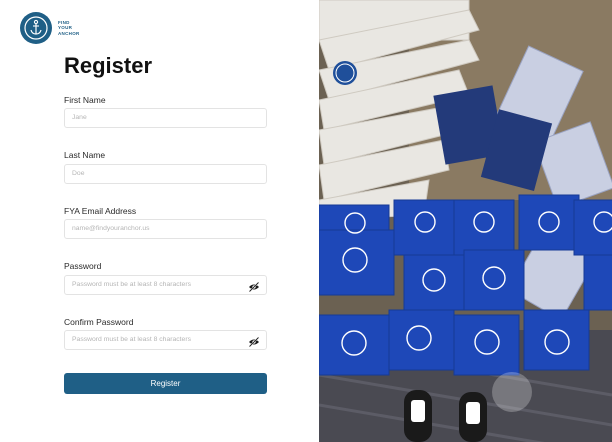  Describe the element at coordinates (108, 65) in the screenshot. I see `page-title: Register` at that location.